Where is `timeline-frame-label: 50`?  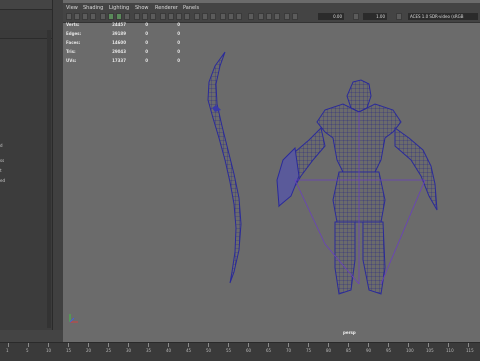 timeline-frame-label: 50 is located at coordinates (209, 350).